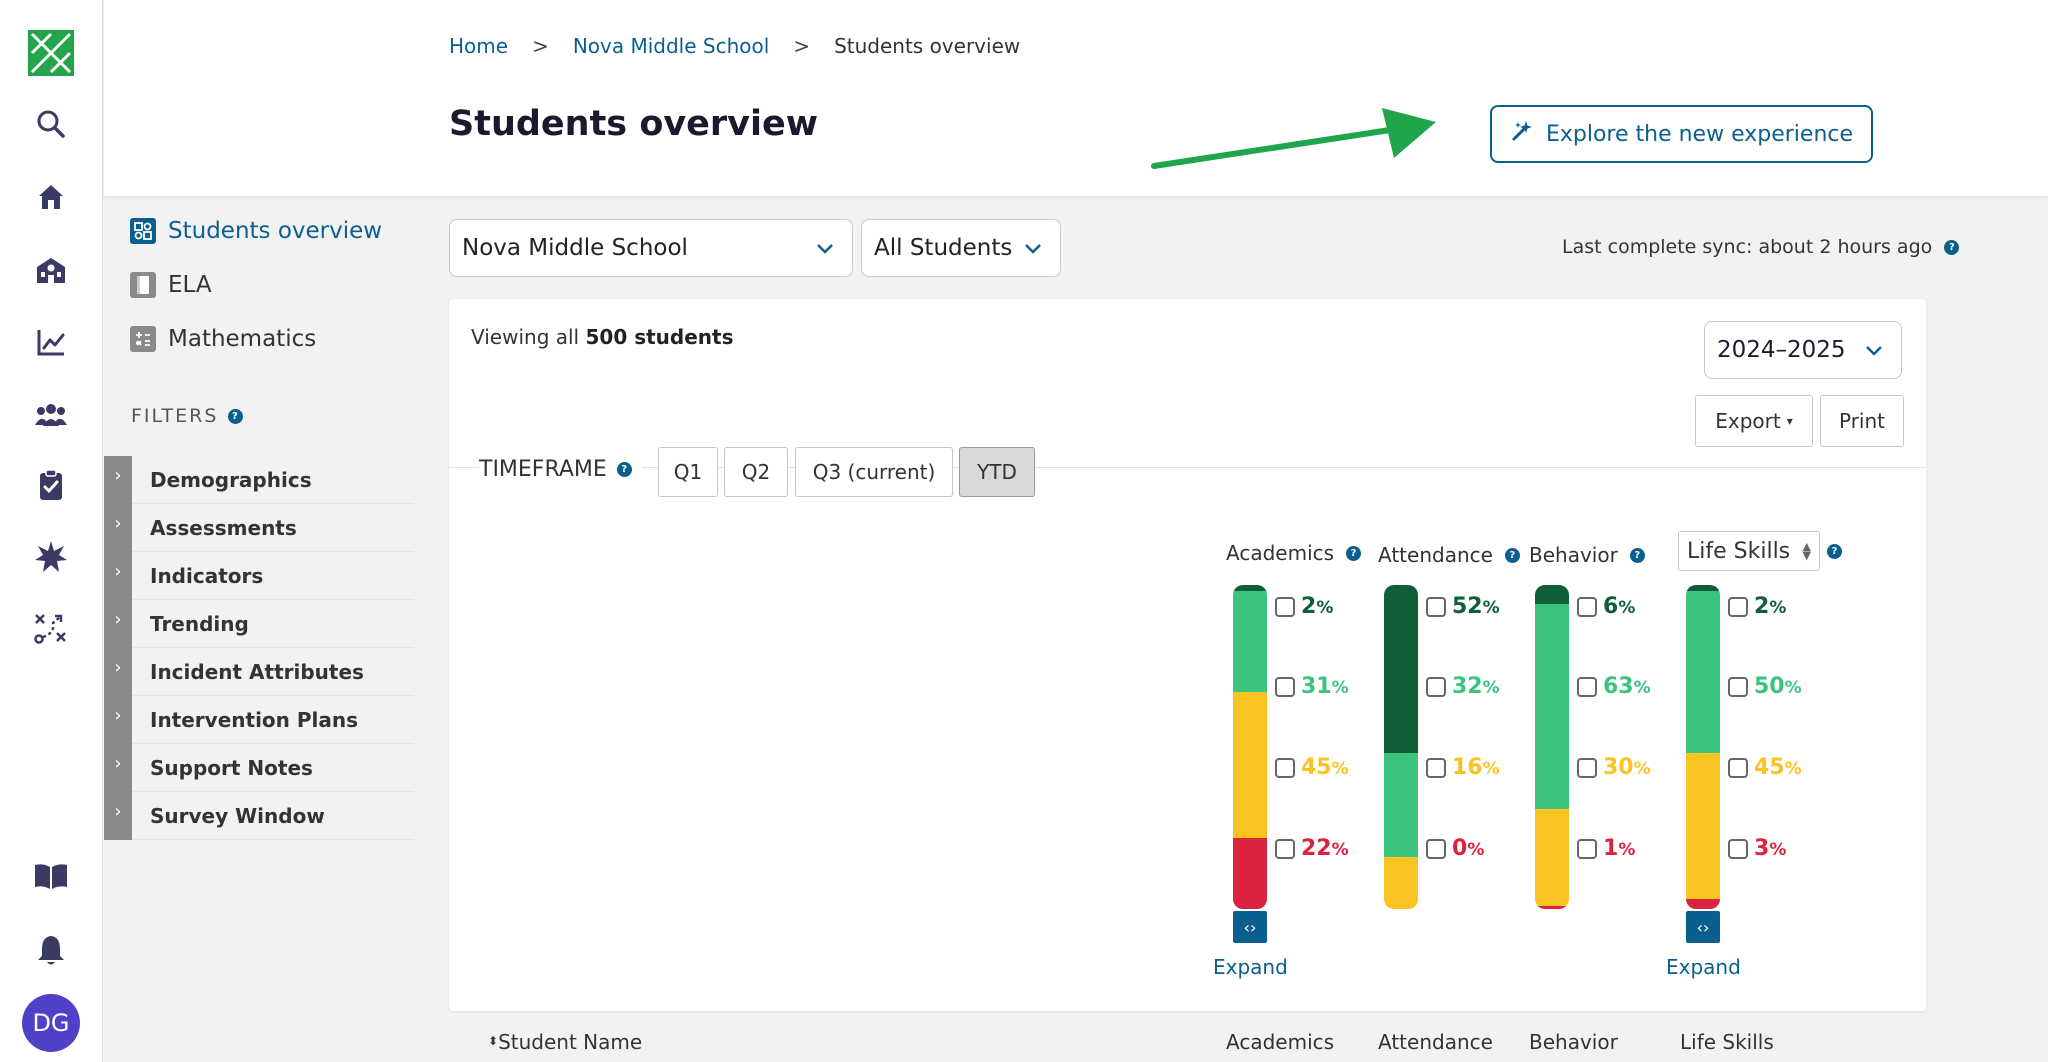 The height and width of the screenshot is (1062, 2048). What do you see at coordinates (51, 1023) in the screenshot?
I see `avatar: DG` at bounding box center [51, 1023].